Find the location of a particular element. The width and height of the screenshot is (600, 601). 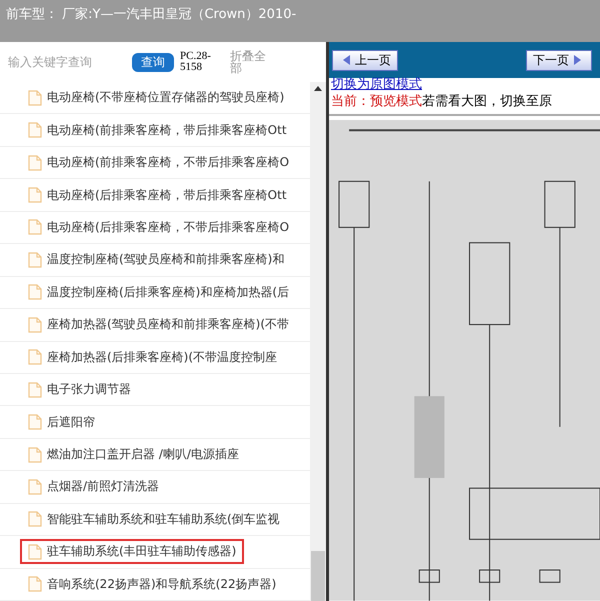

tree-item: 驻车辅助系统(丰田驻车辅助传感器) is located at coordinates (132, 551).